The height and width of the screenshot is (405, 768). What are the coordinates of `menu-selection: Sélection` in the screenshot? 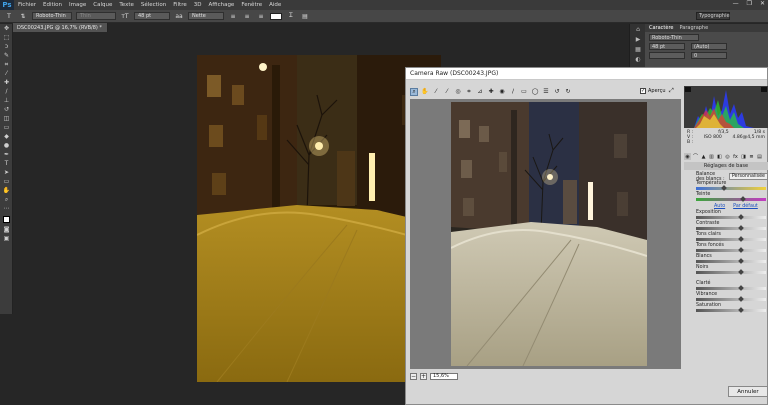 It's located at (153, 5).